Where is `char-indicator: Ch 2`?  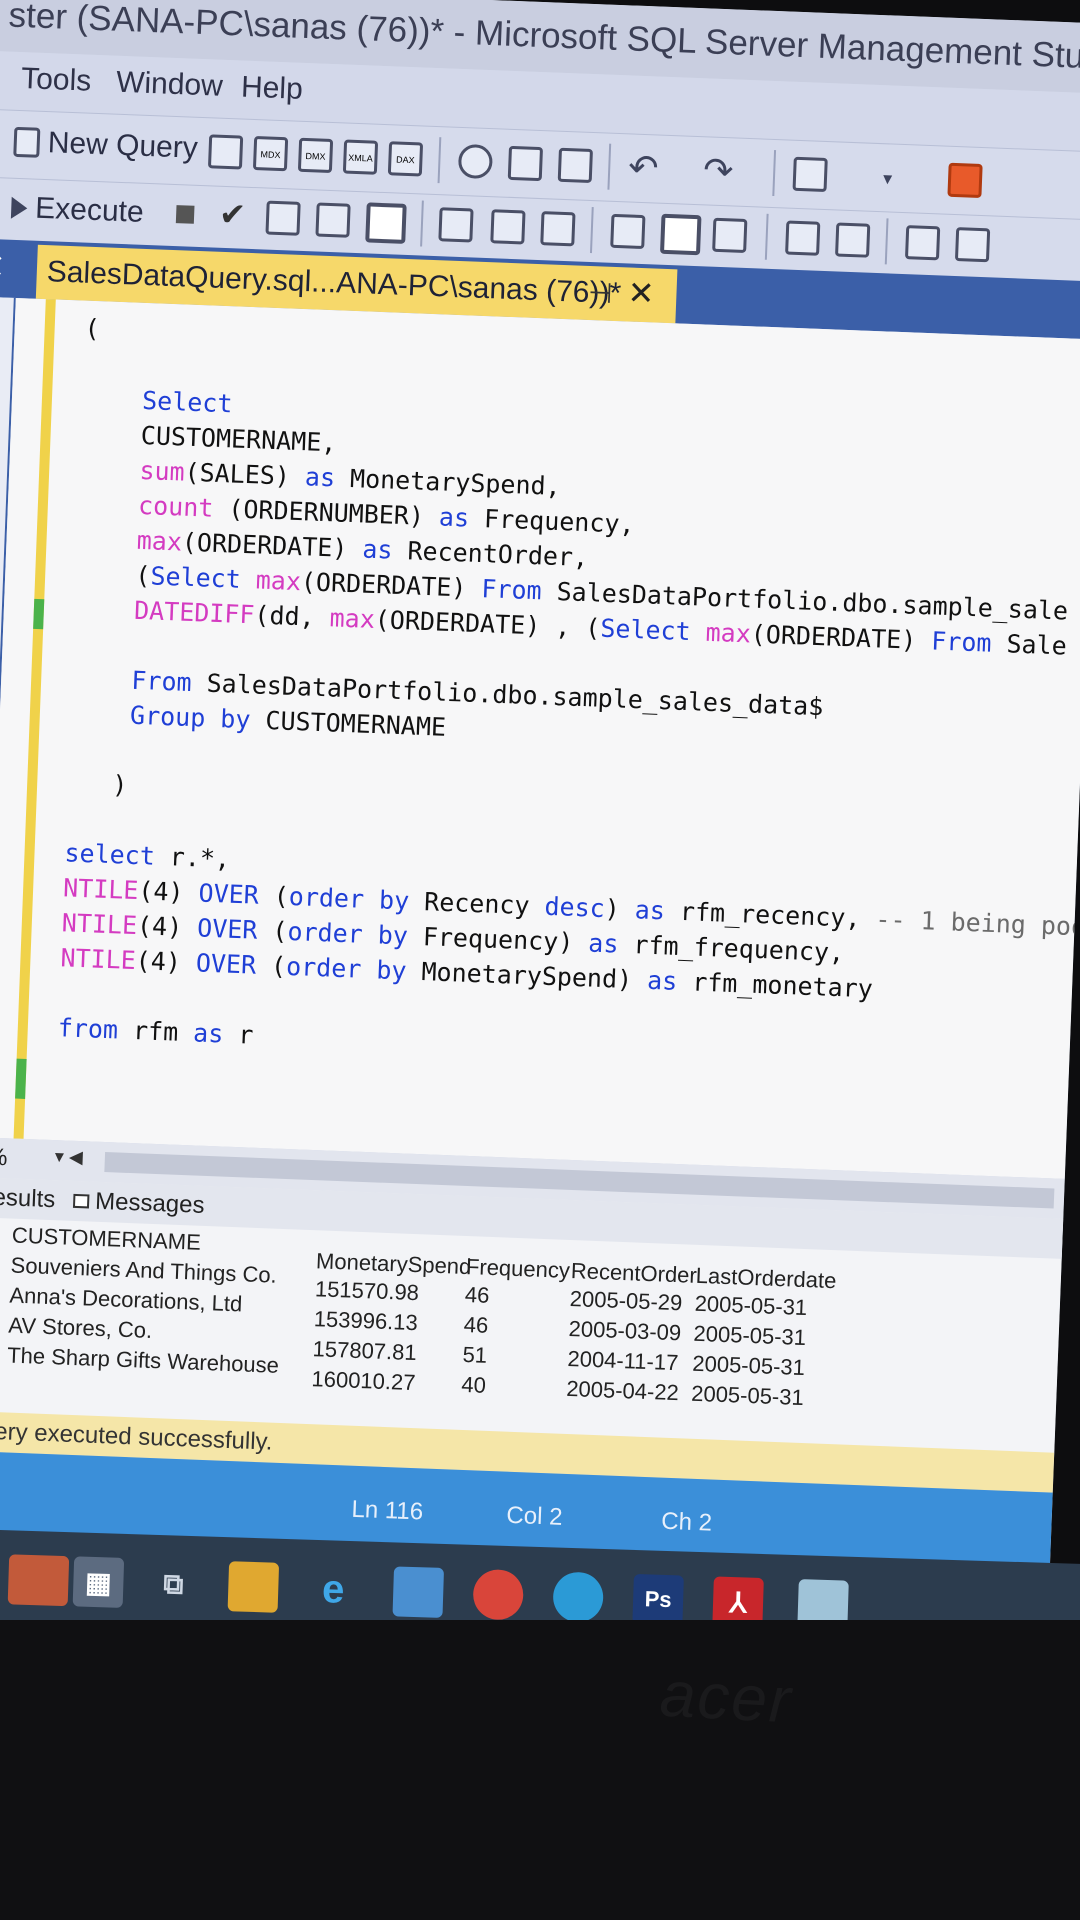
char-indicator: Ch 2 is located at coordinates (686, 1522).